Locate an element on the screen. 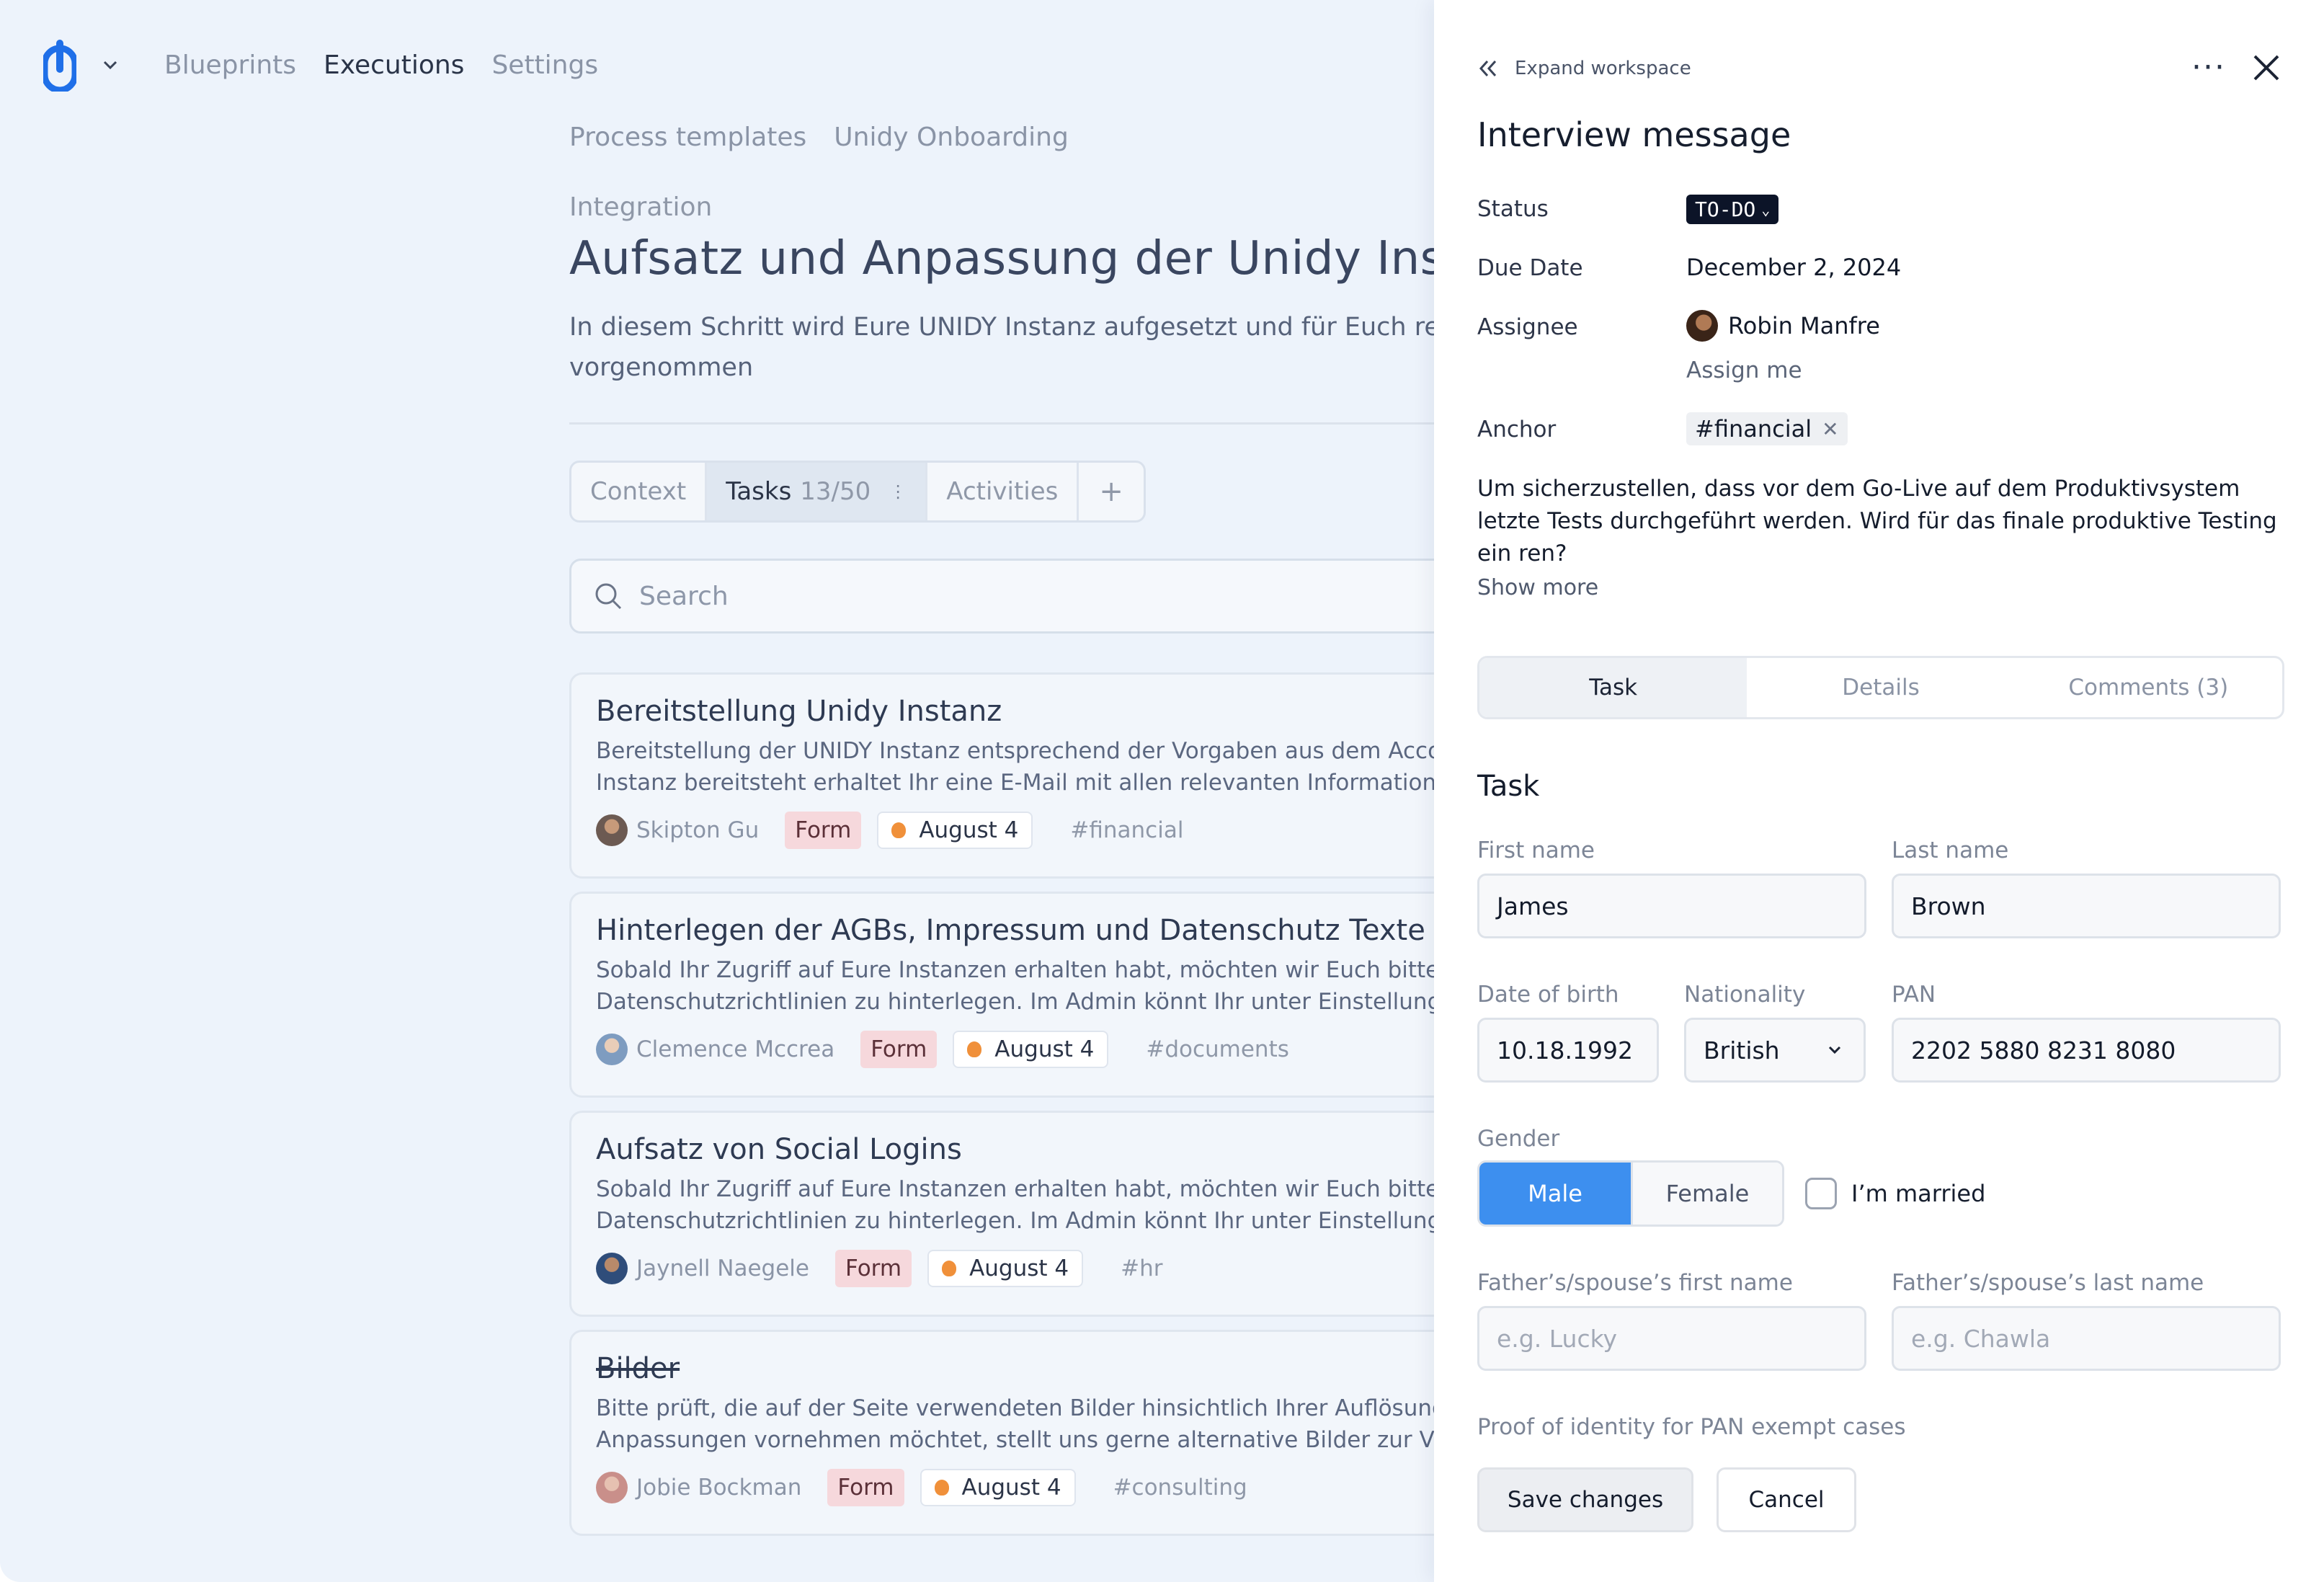  tab-task: Task is located at coordinates (1613, 687).